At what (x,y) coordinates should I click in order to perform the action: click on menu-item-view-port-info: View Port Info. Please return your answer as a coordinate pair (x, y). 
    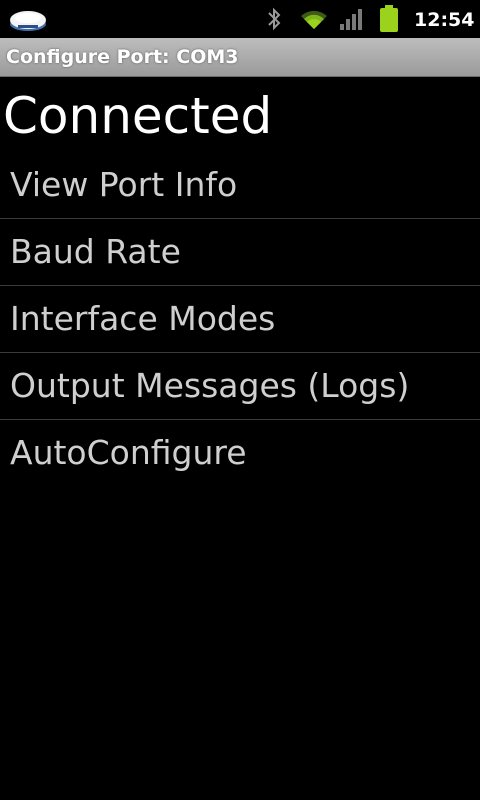
    Looking at the image, I should click on (240, 185).